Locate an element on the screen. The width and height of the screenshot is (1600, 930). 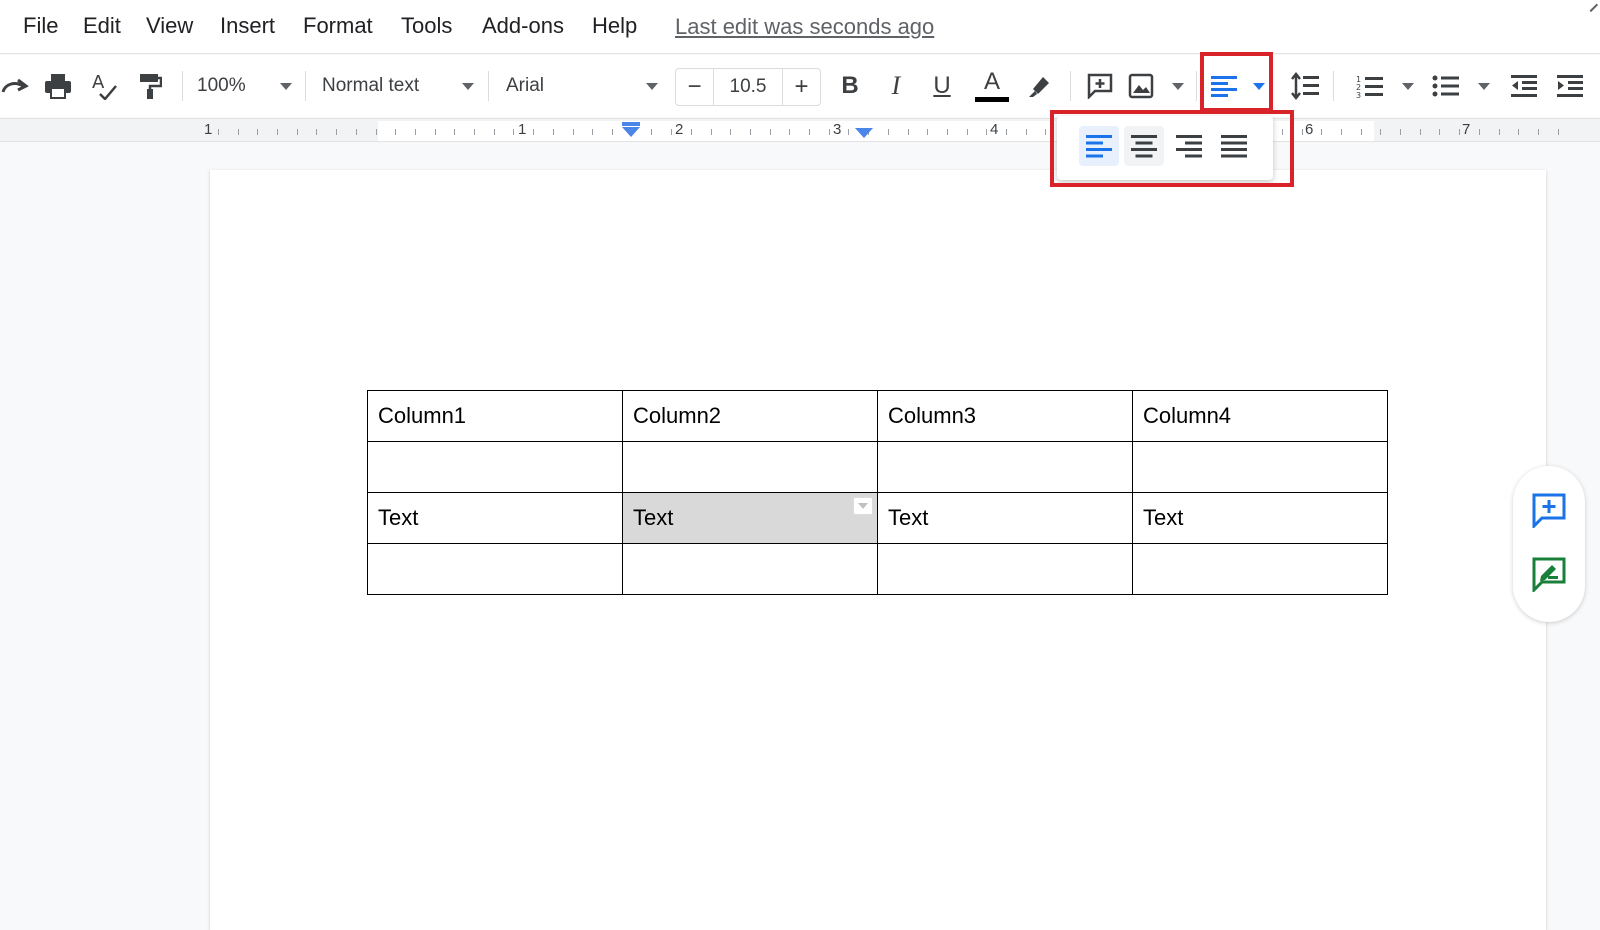
italic-icon: I is located at coordinates (896, 85).